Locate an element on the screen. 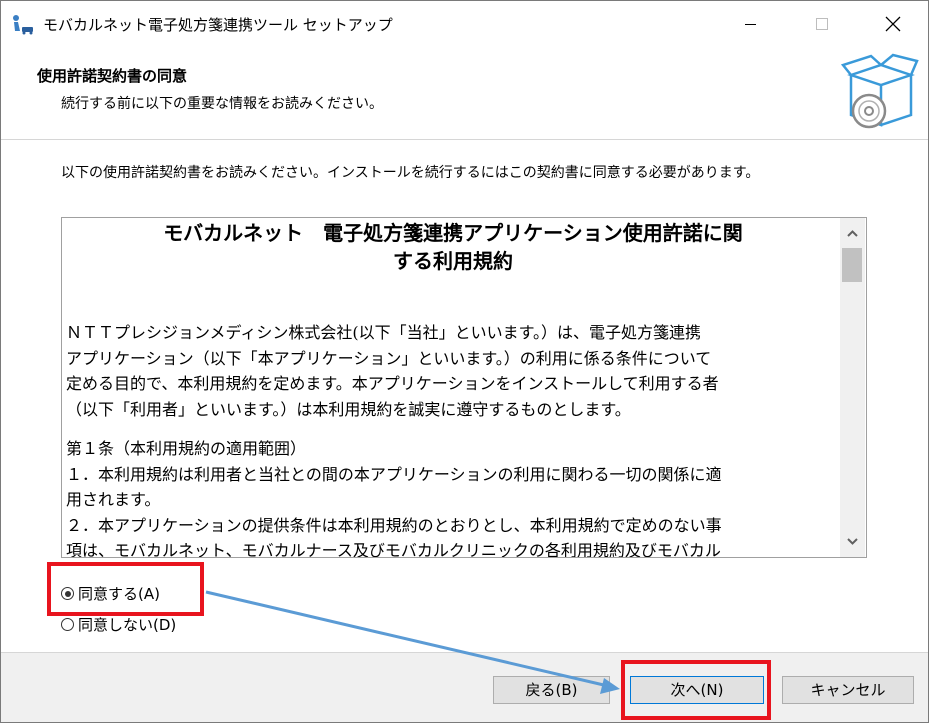 This screenshot has height=723, width=929. license-title-line: する利用規約 is located at coordinates (453, 261).